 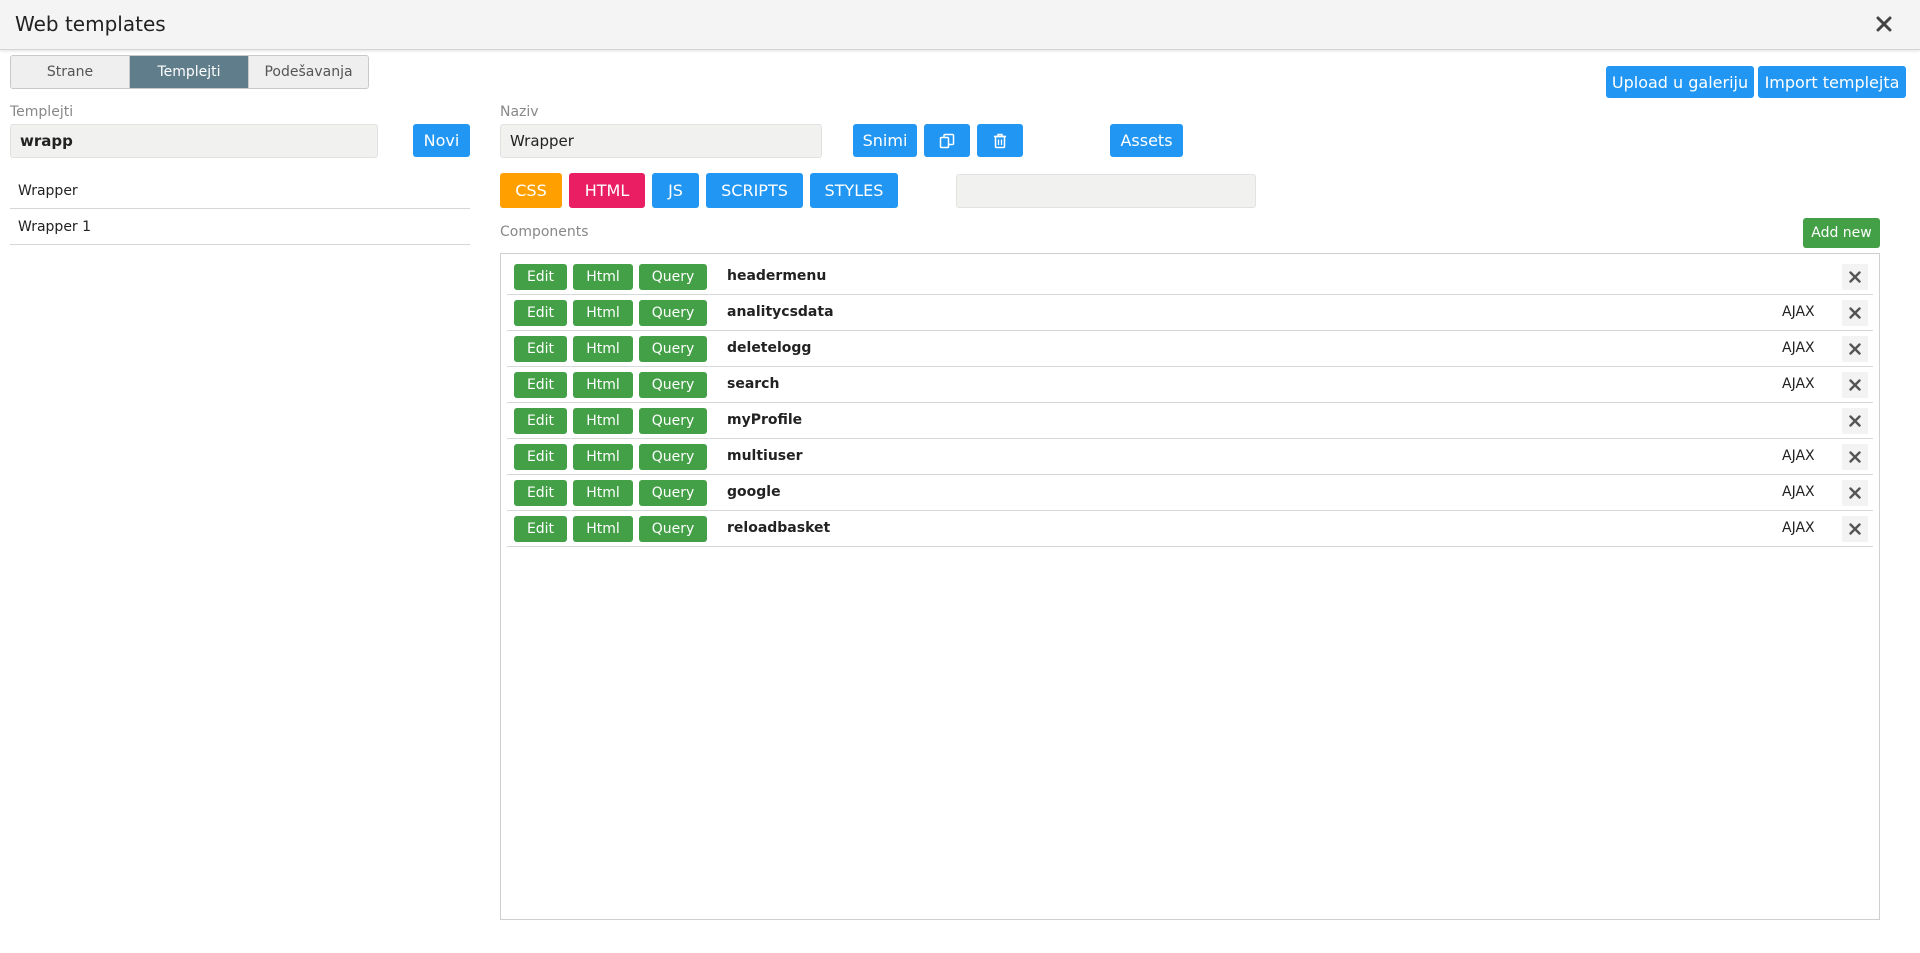 I want to click on title-bar: Web templates, so click(x=960, y=25).